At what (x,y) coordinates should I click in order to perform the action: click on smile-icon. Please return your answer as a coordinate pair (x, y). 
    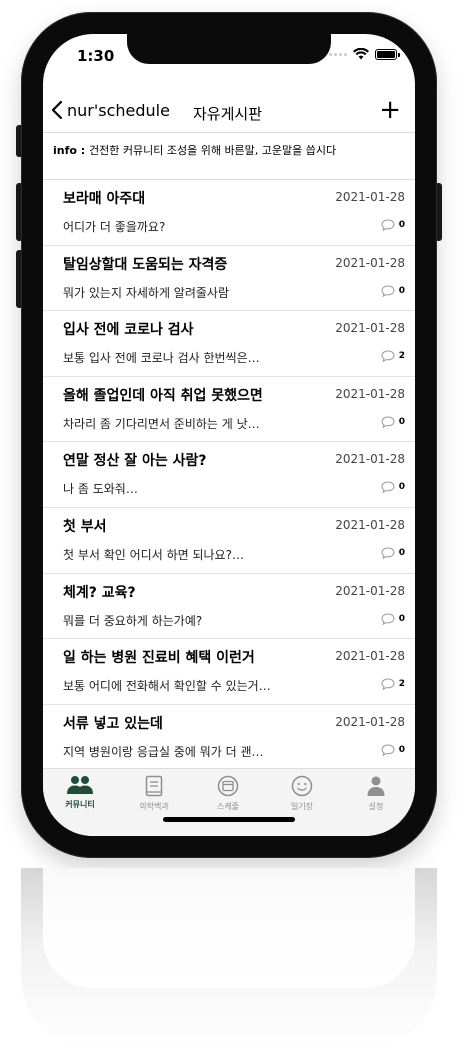
    Looking at the image, I should click on (302, 786).